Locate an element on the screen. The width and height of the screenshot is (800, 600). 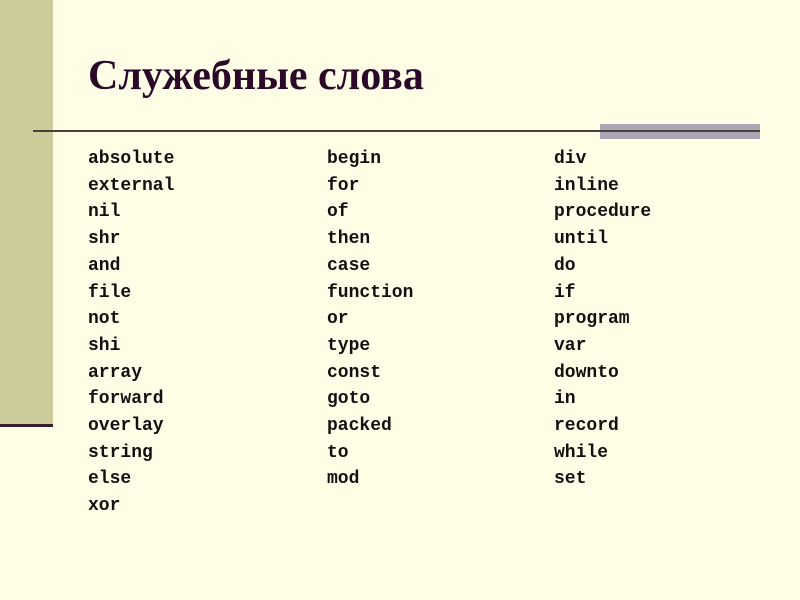
keyword-item: not is located at coordinates (104, 319).